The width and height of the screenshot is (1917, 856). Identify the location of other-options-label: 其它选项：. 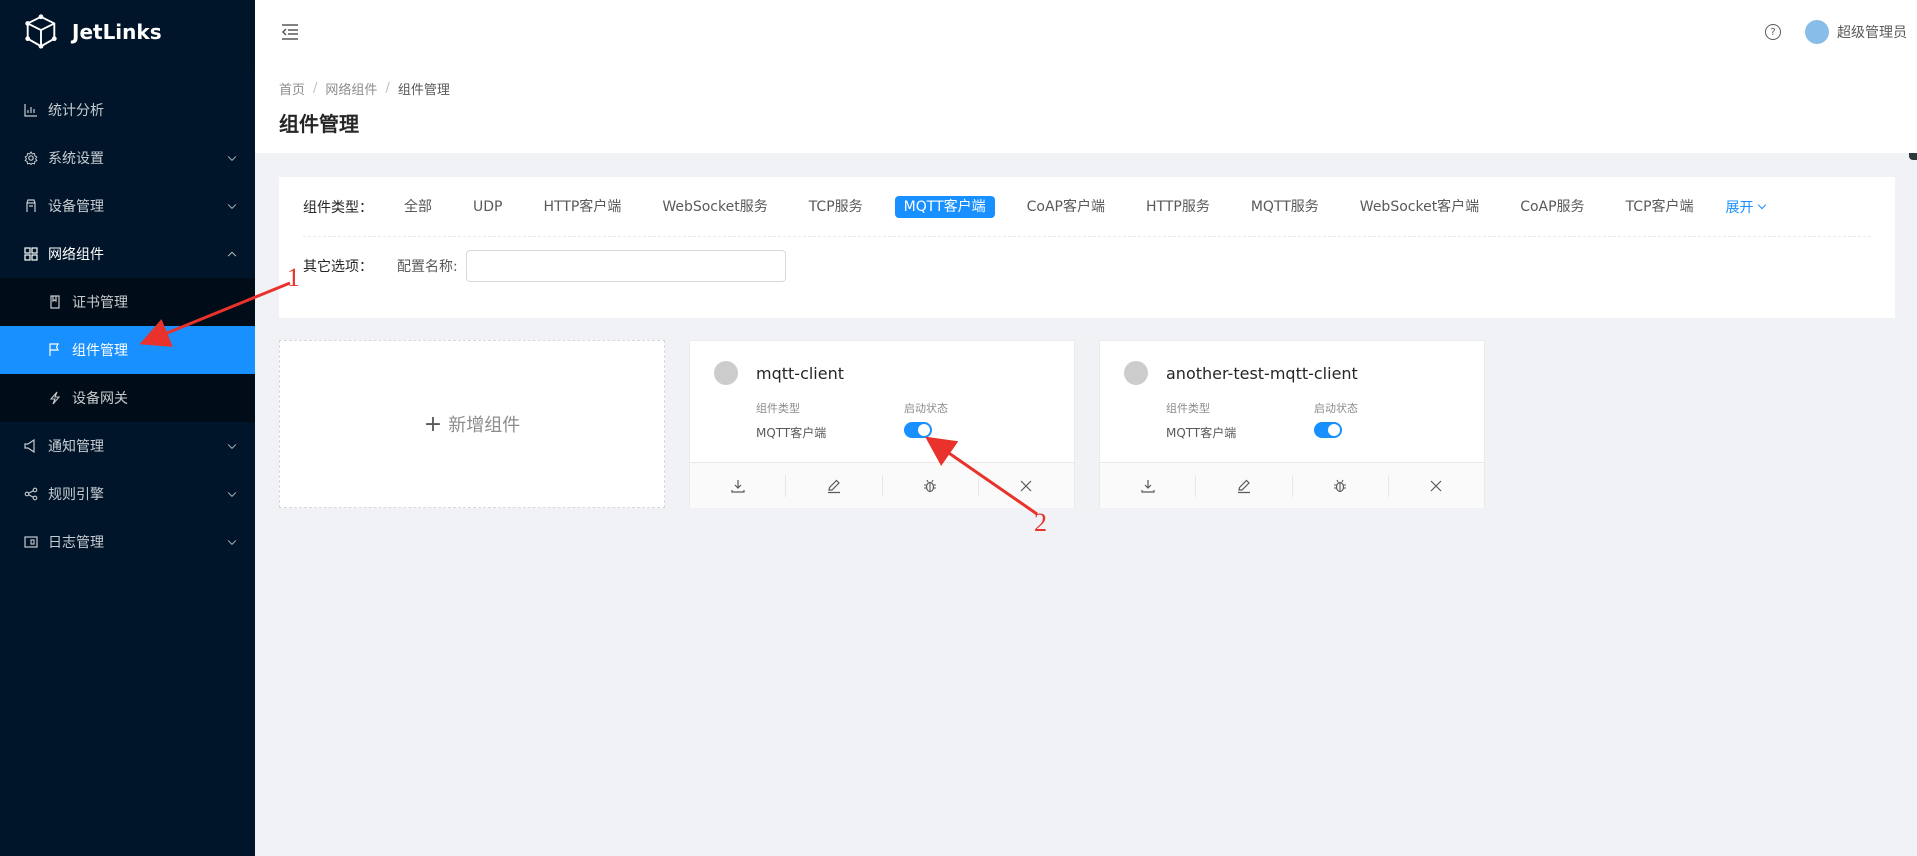
(338, 267).